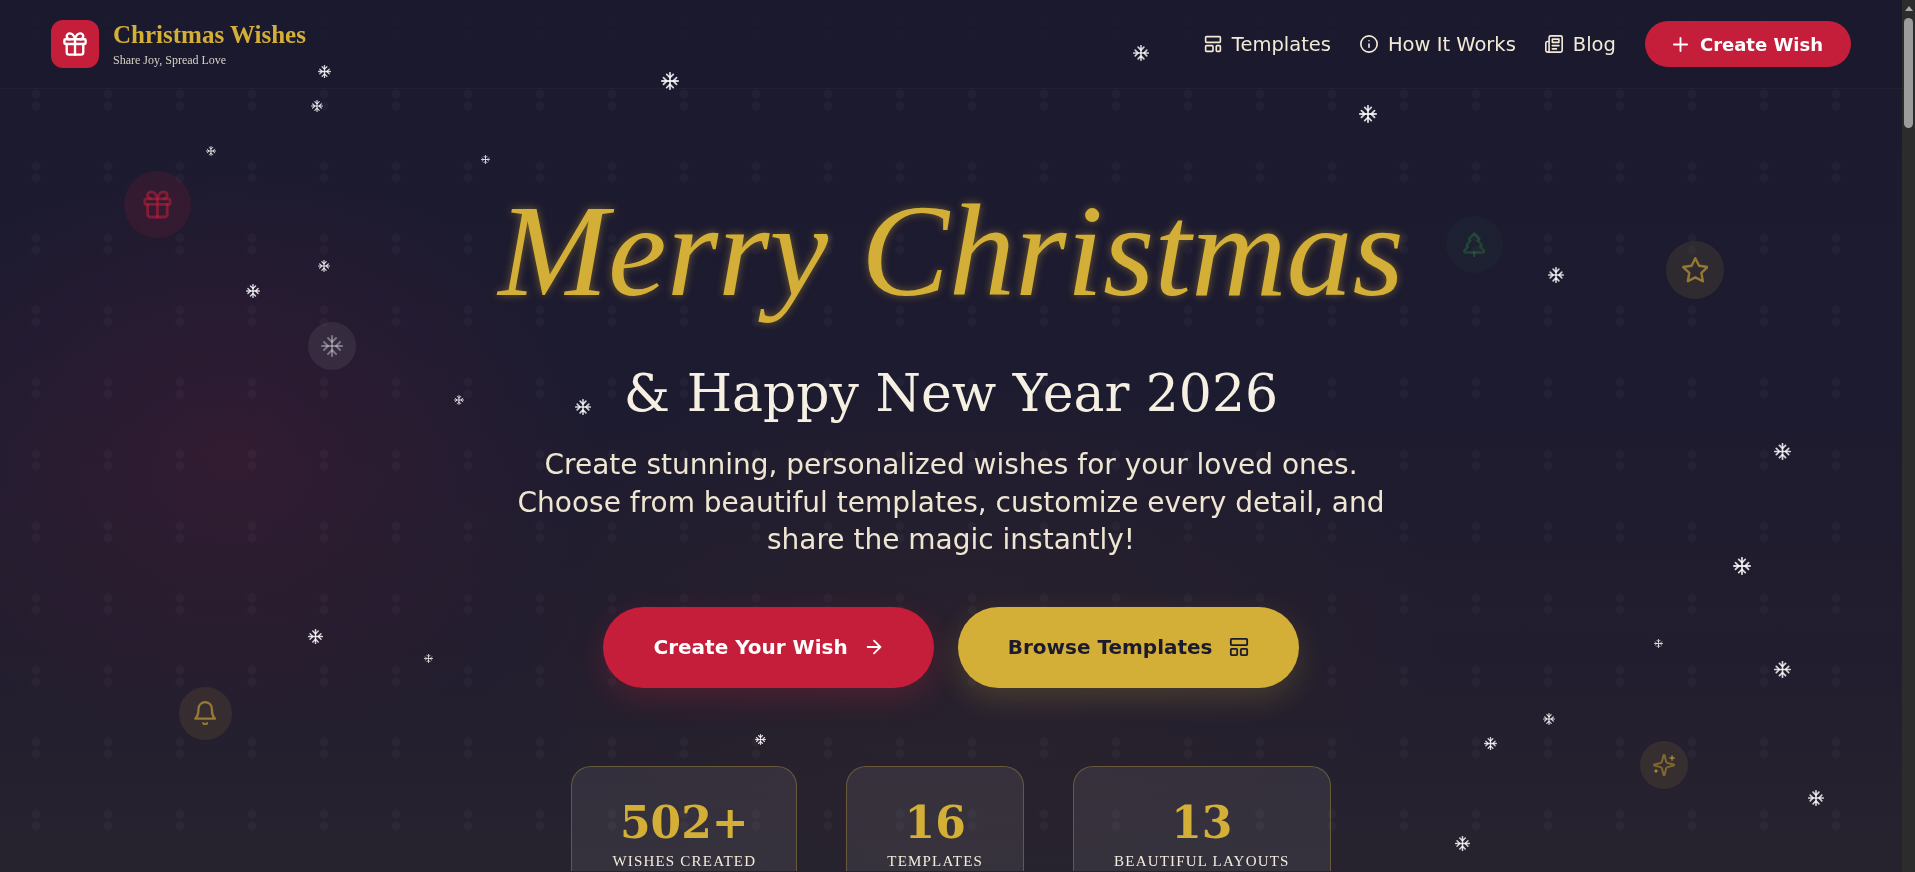  What do you see at coordinates (205, 713) in the screenshot?
I see `bell-icon` at bounding box center [205, 713].